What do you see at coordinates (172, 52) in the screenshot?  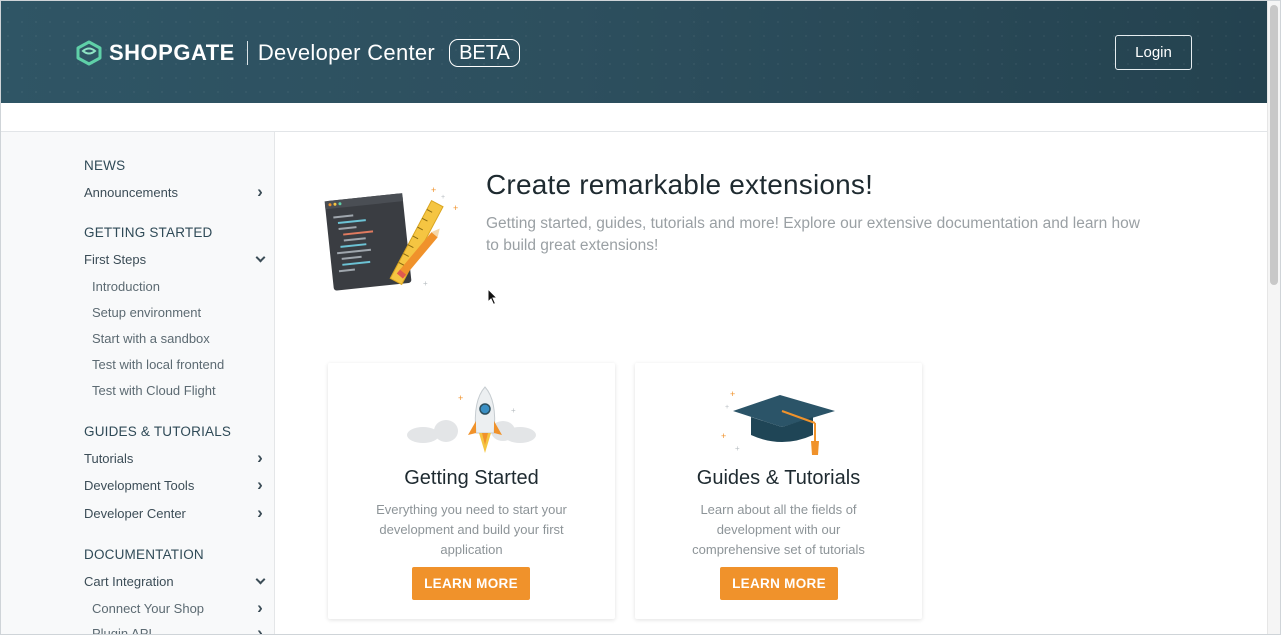 I see `brand-name: SHOPGATE` at bounding box center [172, 52].